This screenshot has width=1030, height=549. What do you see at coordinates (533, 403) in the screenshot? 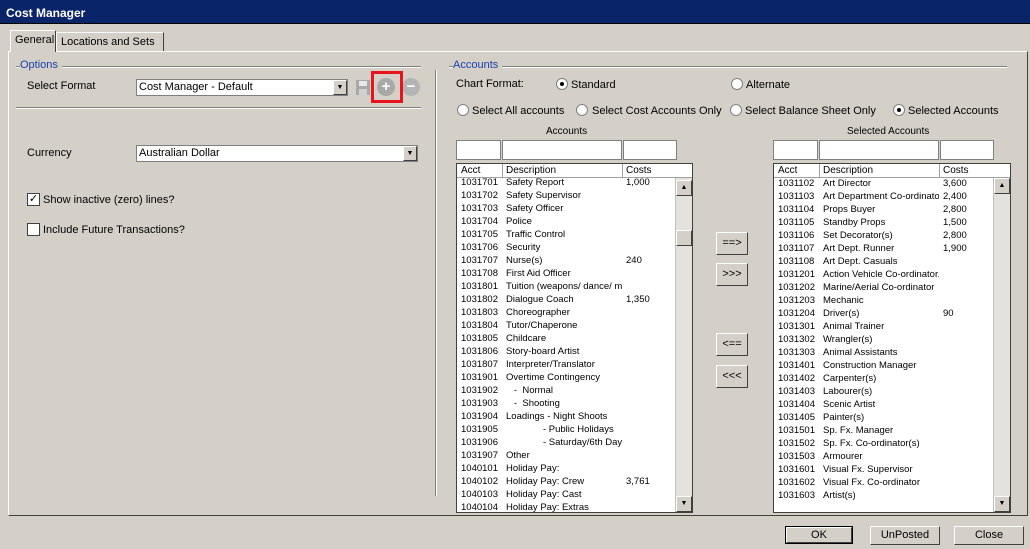
I see `description-cell: - Shooting` at bounding box center [533, 403].